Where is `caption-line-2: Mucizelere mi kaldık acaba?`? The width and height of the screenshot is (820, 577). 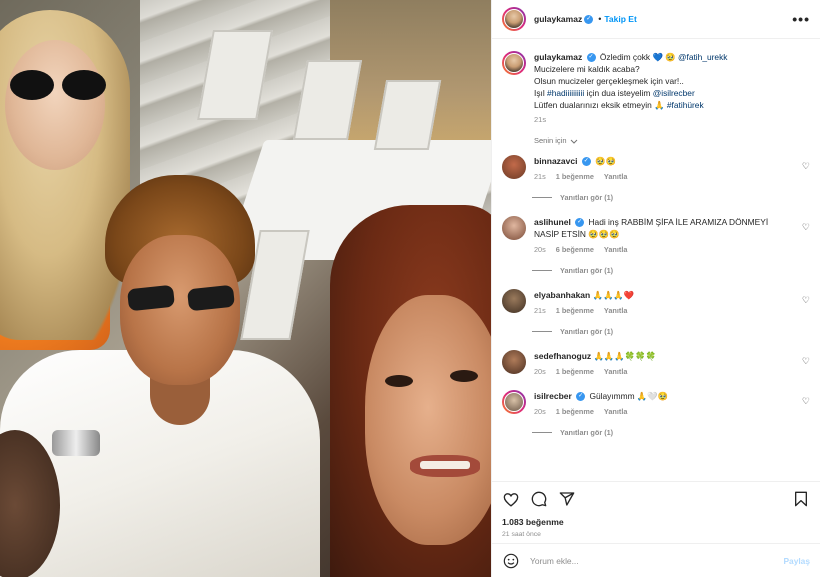
caption-line-2: Mucizelere mi kaldık acaba? is located at coordinates (587, 69).